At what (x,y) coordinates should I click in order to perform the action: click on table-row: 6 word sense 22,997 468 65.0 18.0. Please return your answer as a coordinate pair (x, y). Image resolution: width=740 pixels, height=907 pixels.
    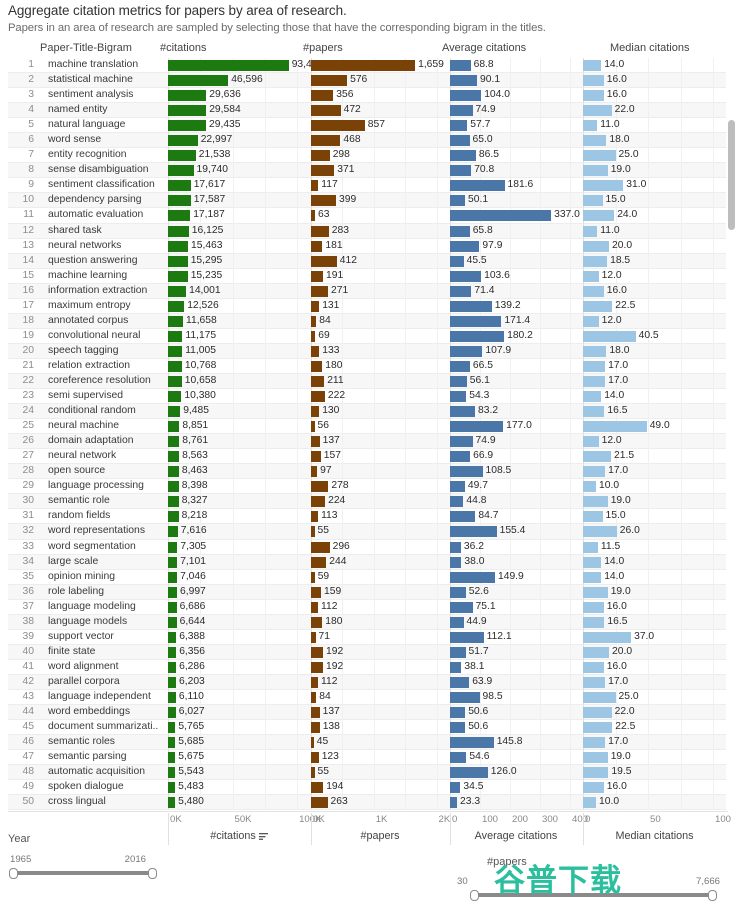
    Looking at the image, I should click on (367, 141).